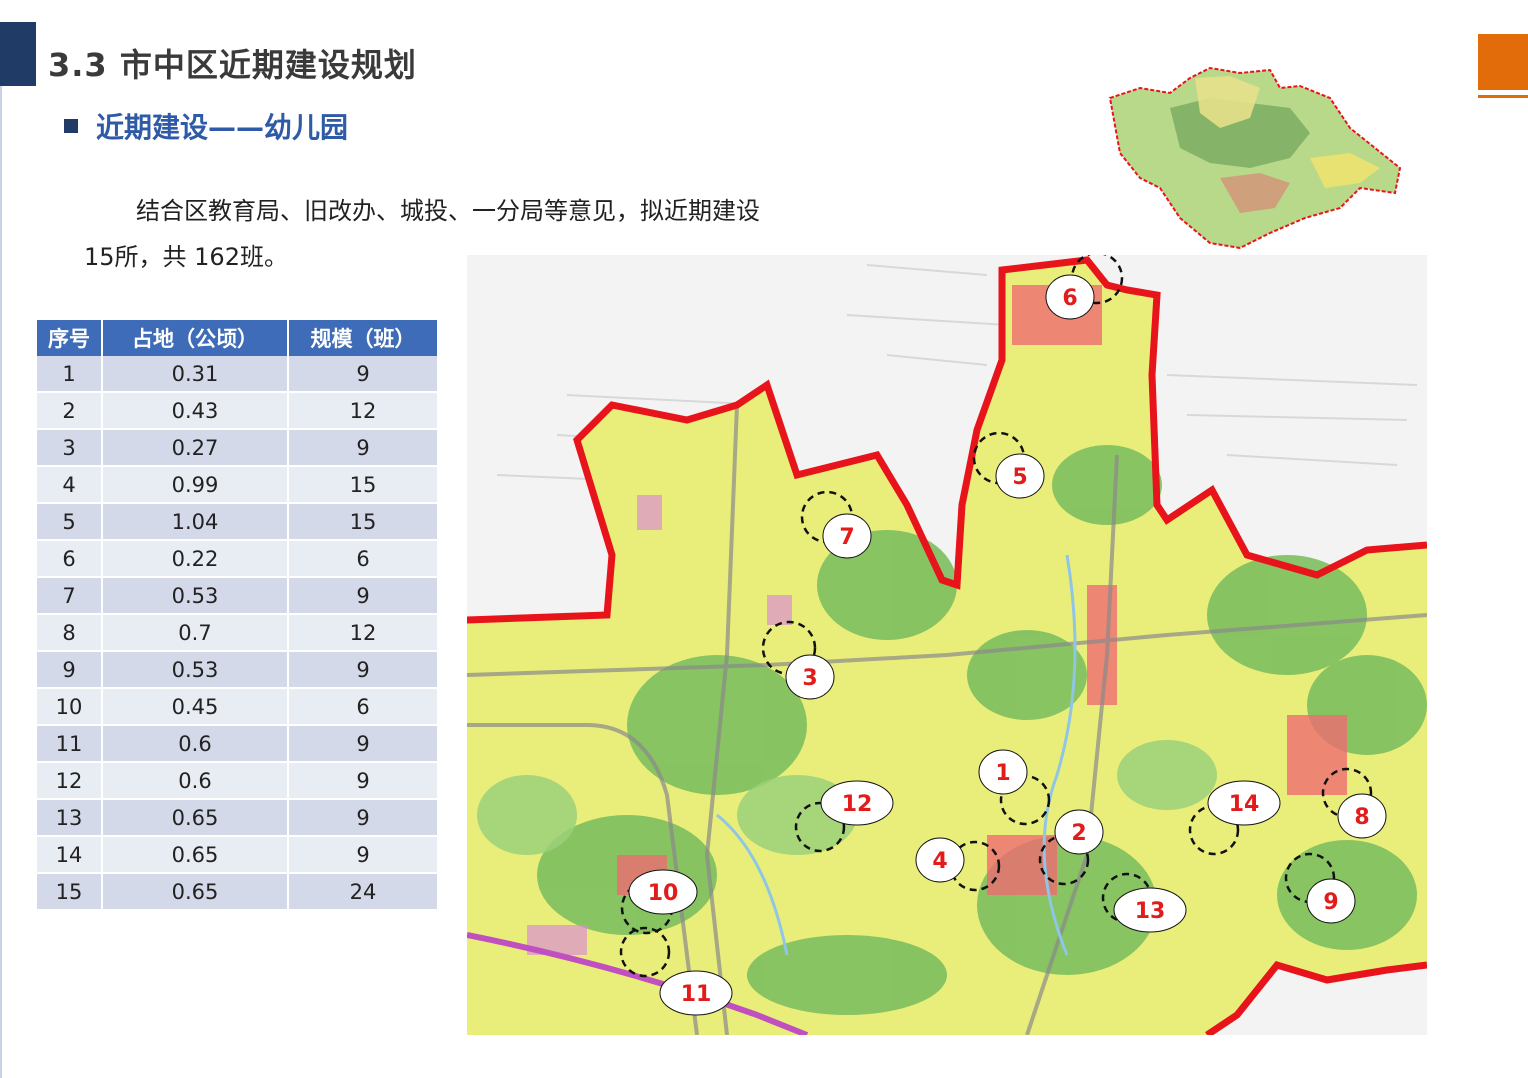 The image size is (1528, 1078). I want to click on table-row: 12 0.6 9, so click(238, 781).